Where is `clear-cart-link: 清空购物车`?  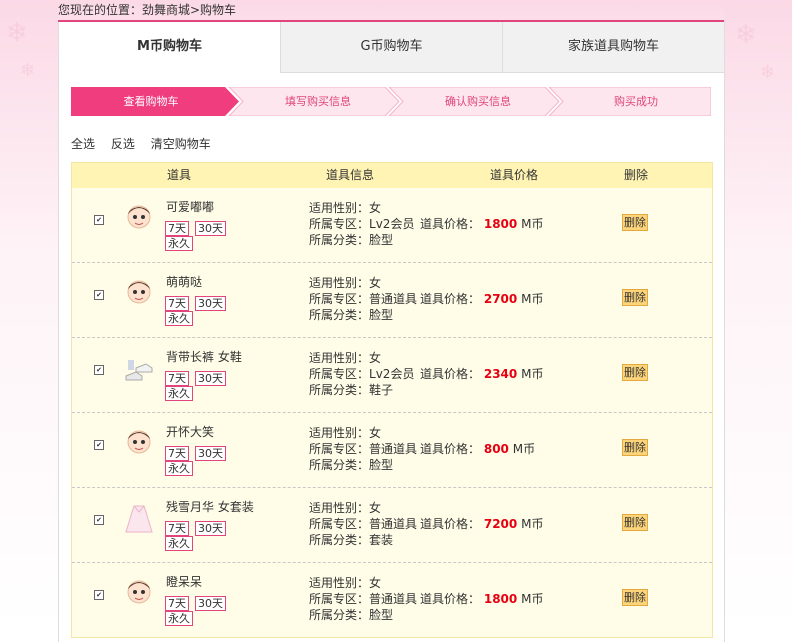 clear-cart-link: 清空购物车 is located at coordinates (181, 144).